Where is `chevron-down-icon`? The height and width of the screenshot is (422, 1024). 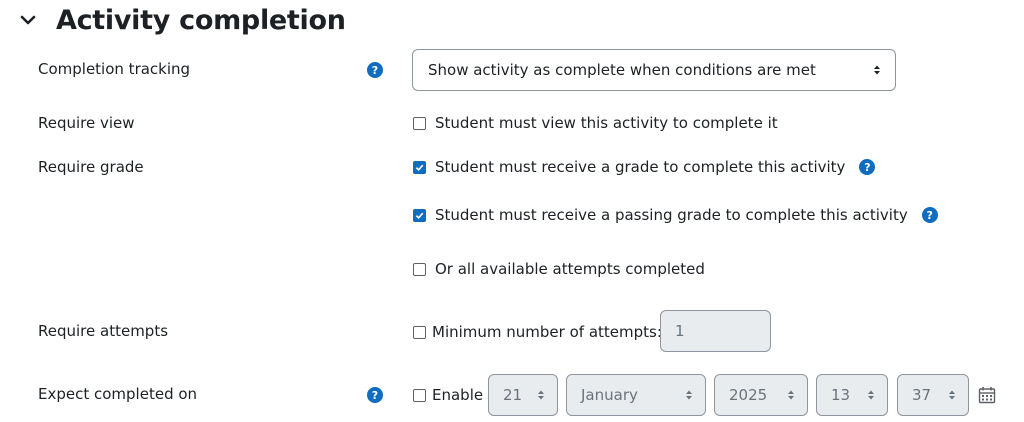 chevron-down-icon is located at coordinates (28, 20).